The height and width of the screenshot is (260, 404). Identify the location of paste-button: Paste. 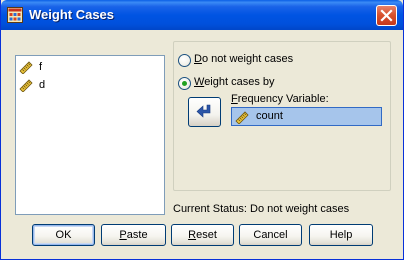
(133, 235).